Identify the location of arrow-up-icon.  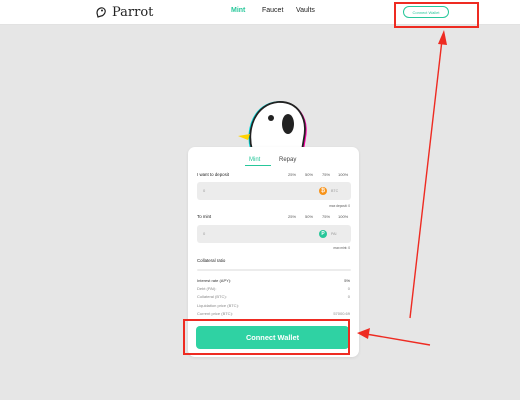
(428, 174).